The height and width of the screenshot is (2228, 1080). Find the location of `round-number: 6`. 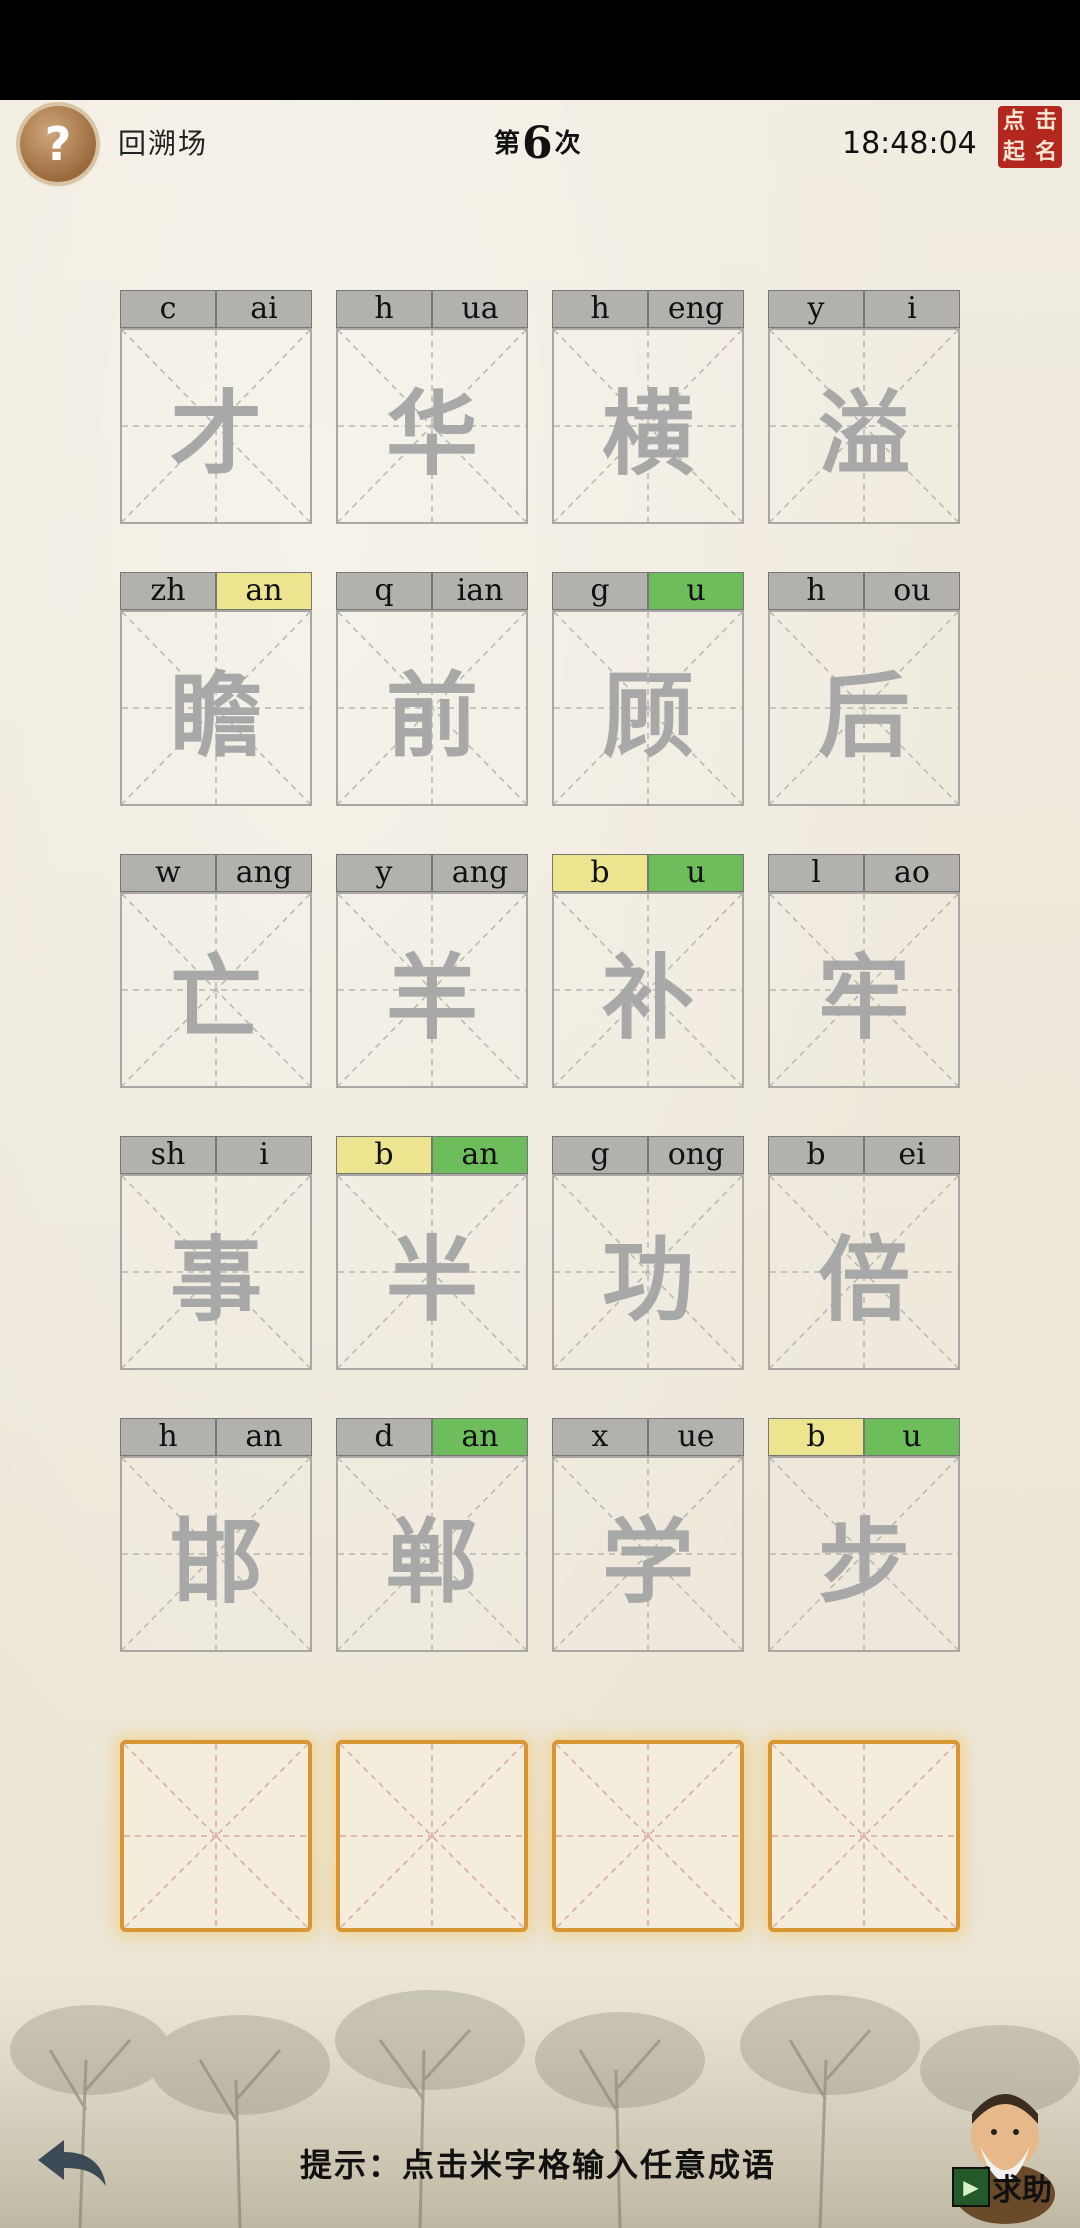

round-number: 6 is located at coordinates (537, 143).